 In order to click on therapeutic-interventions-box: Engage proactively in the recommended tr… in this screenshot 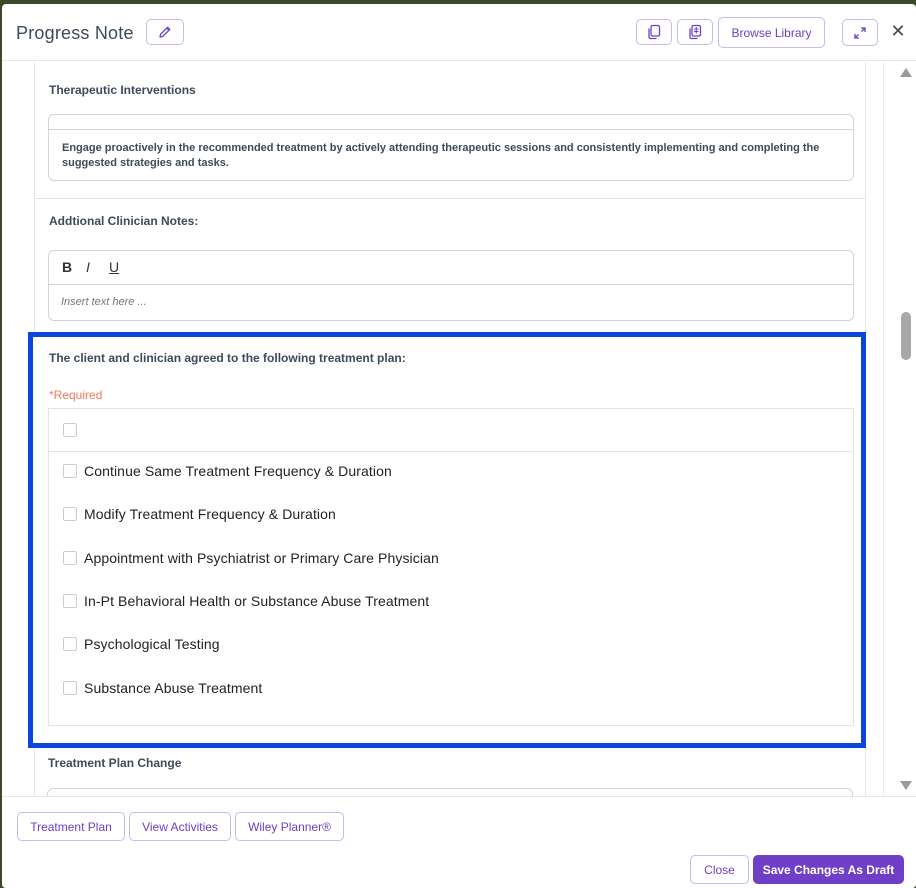, I will do `click(451, 147)`.